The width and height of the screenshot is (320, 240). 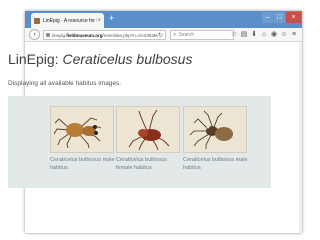 What do you see at coordinates (84, 35) in the screenshot?
I see `url-domain: fieldmuseum.org` at bounding box center [84, 35].